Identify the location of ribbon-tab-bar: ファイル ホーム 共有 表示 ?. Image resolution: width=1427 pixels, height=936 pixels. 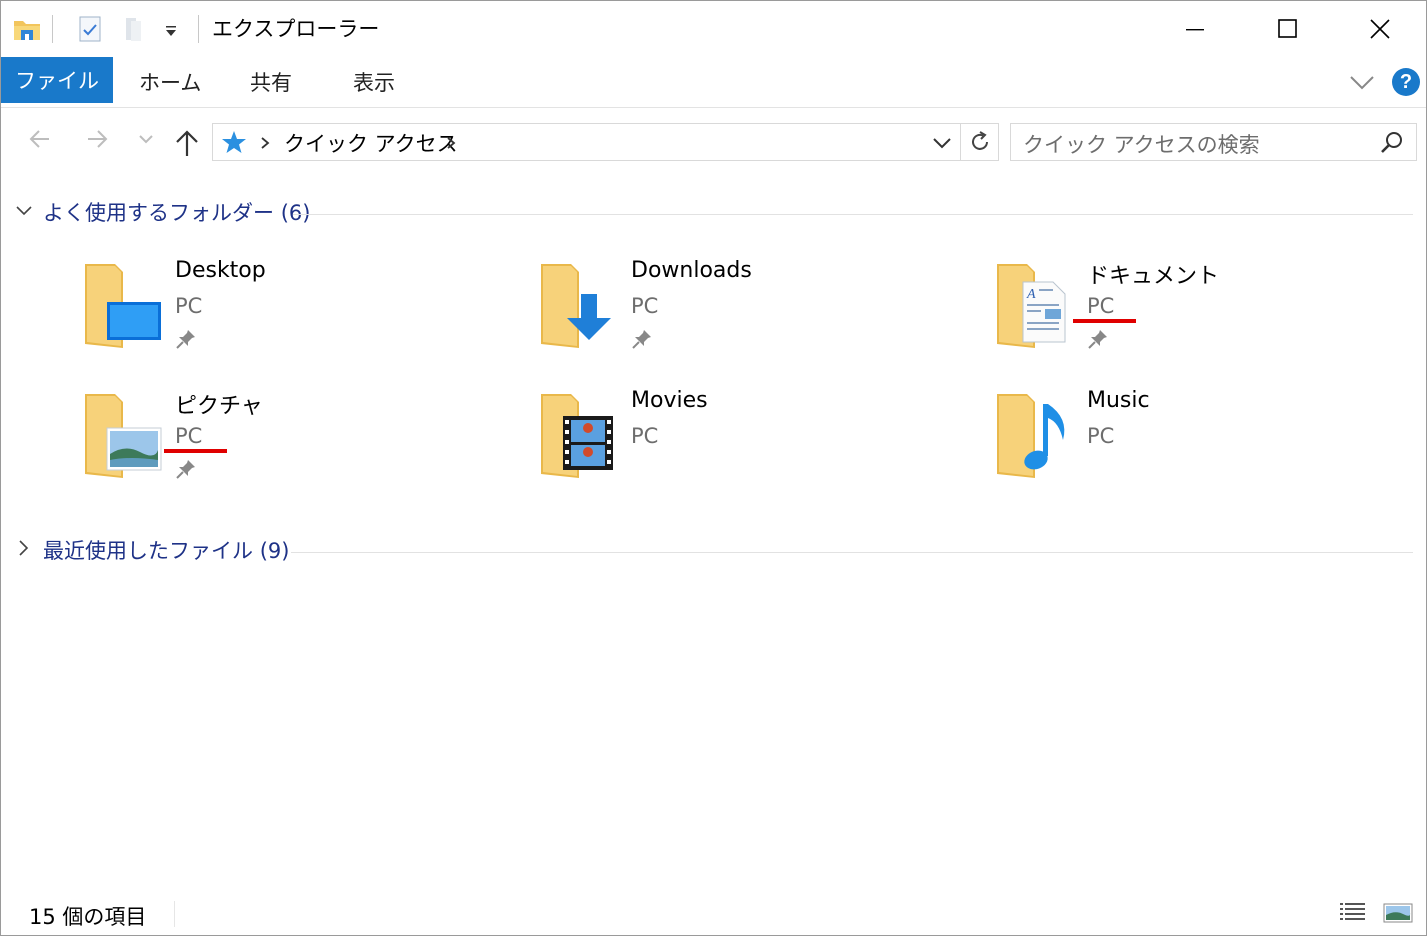
(713, 82).